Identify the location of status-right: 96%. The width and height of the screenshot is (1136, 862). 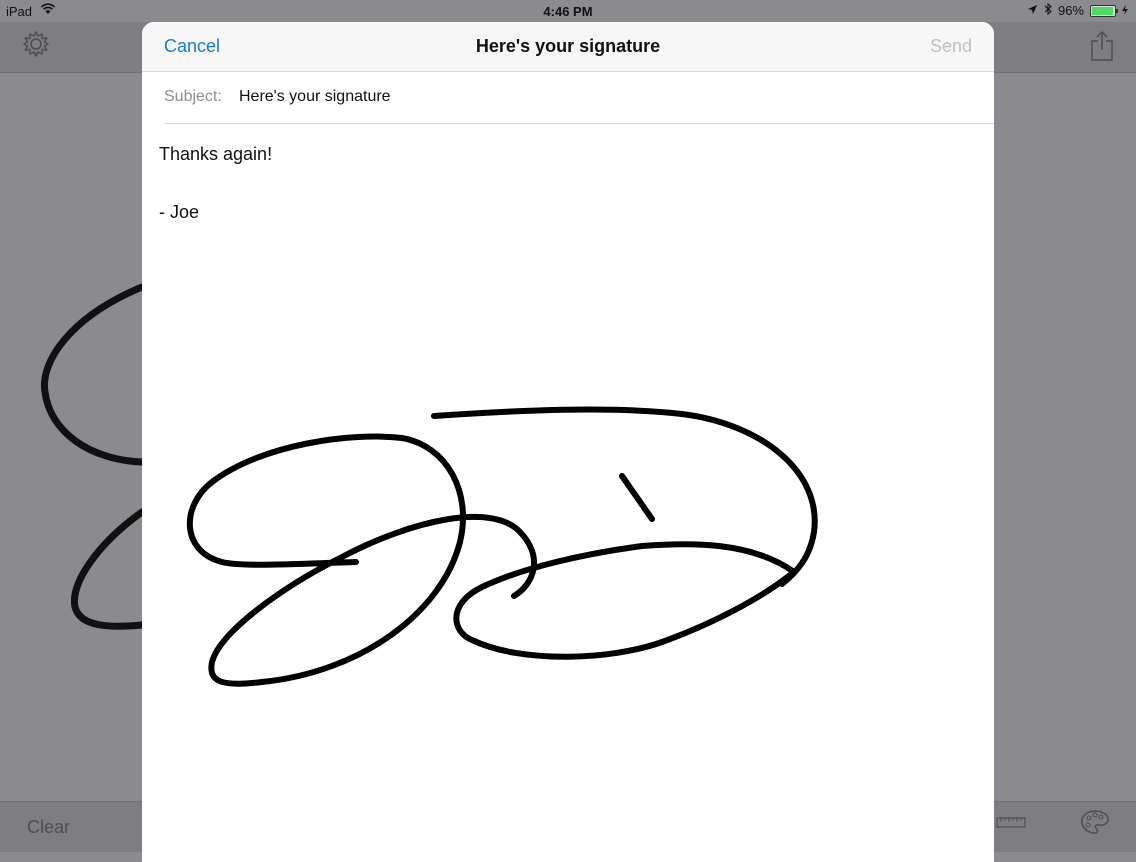
(1077, 10).